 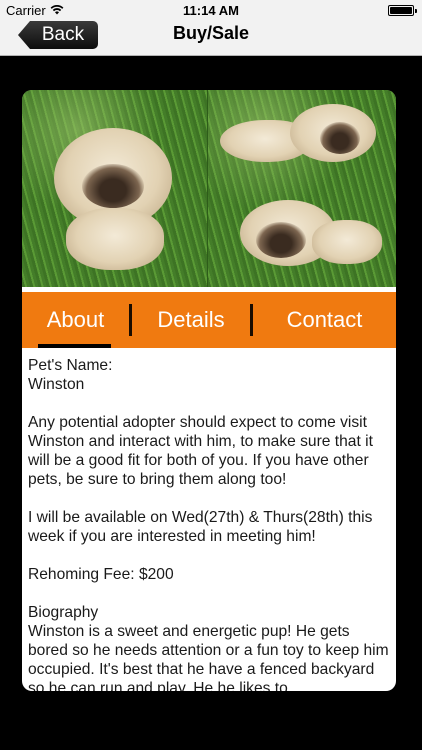 What do you see at coordinates (302, 188) in the screenshot?
I see `pet-photo-playing` at bounding box center [302, 188].